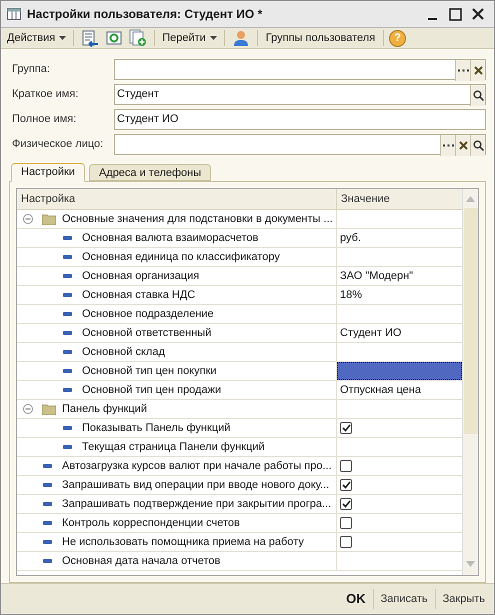  I want to click on setting-name: Панель функций, so click(104, 409).